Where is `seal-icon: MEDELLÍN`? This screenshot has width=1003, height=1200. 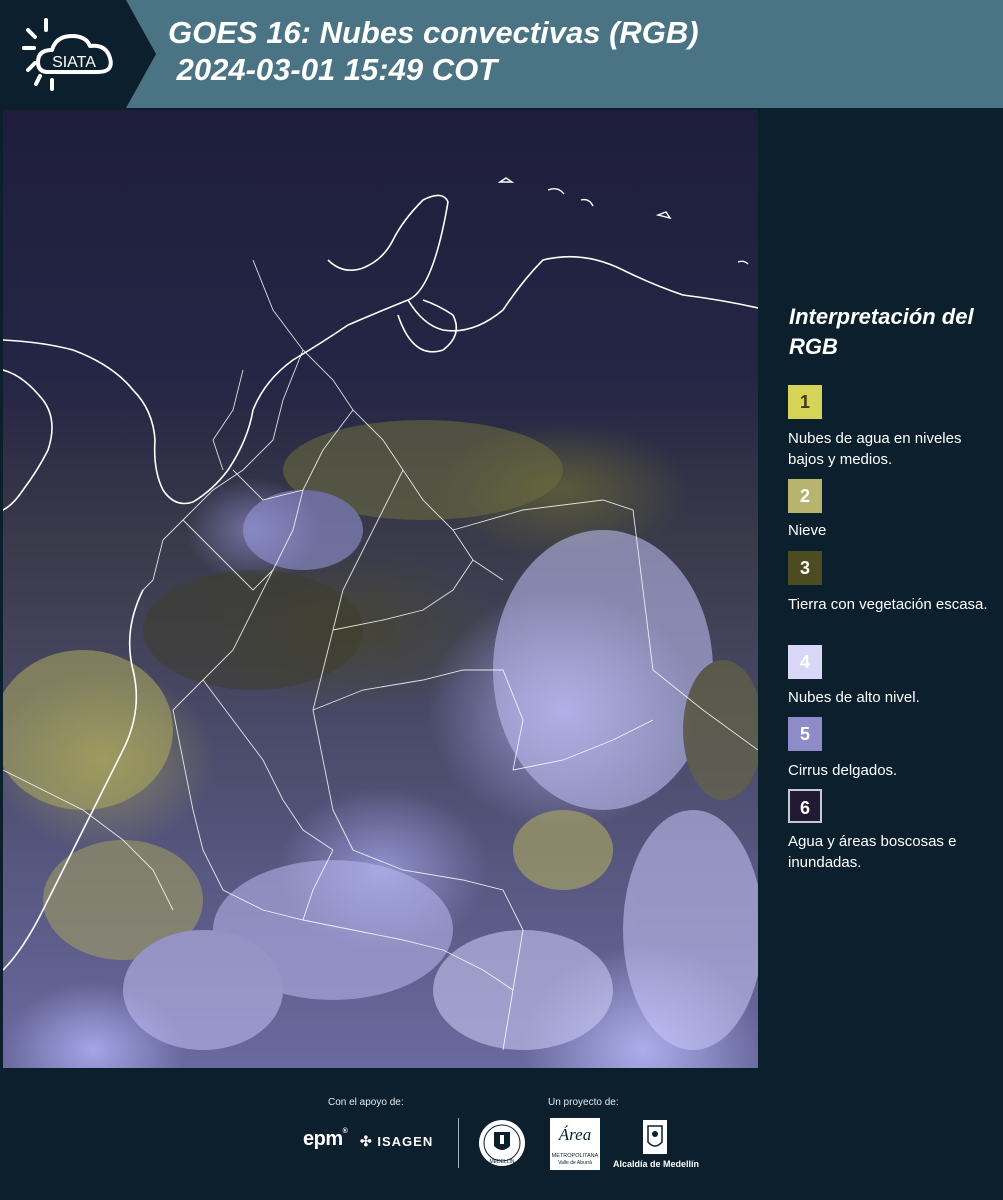 seal-icon: MEDELLÍN is located at coordinates (502, 1143).